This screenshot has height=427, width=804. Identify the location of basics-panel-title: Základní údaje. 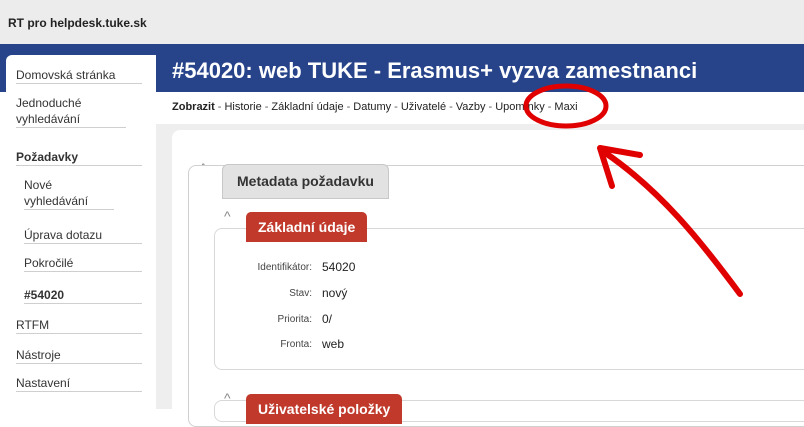
(307, 227).